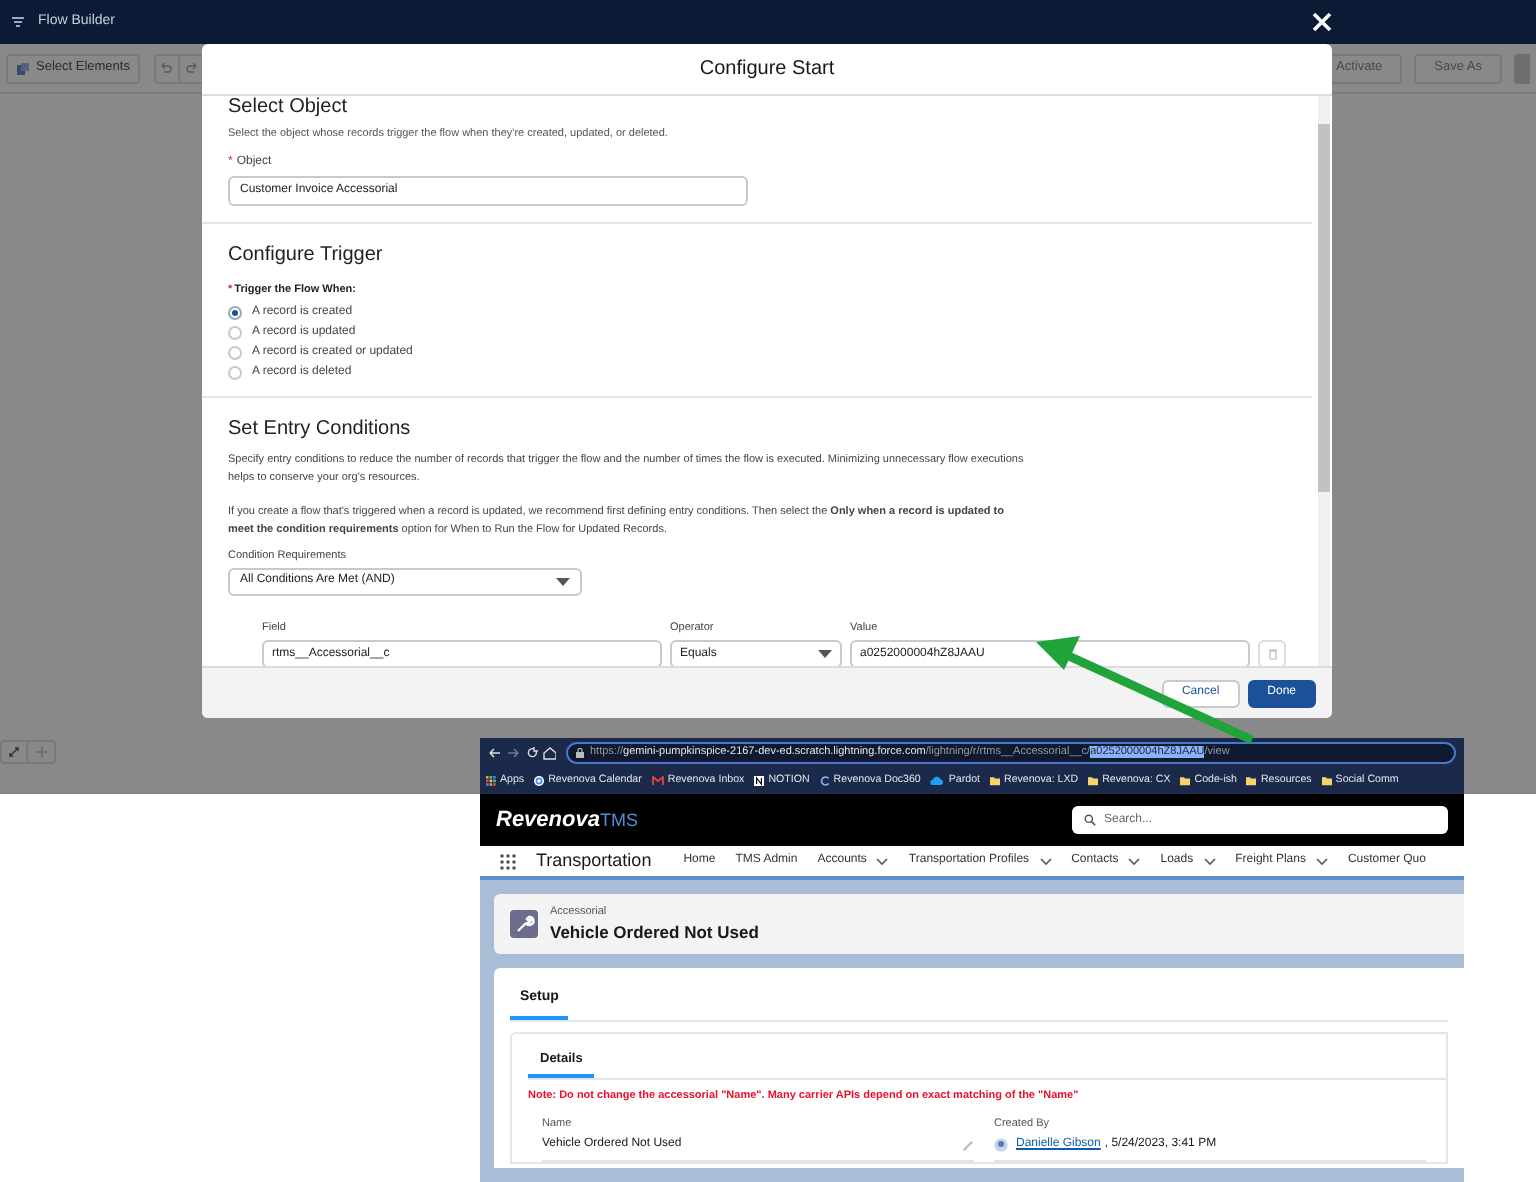  What do you see at coordinates (166, 68) in the screenshot?
I see `undo-icon` at bounding box center [166, 68].